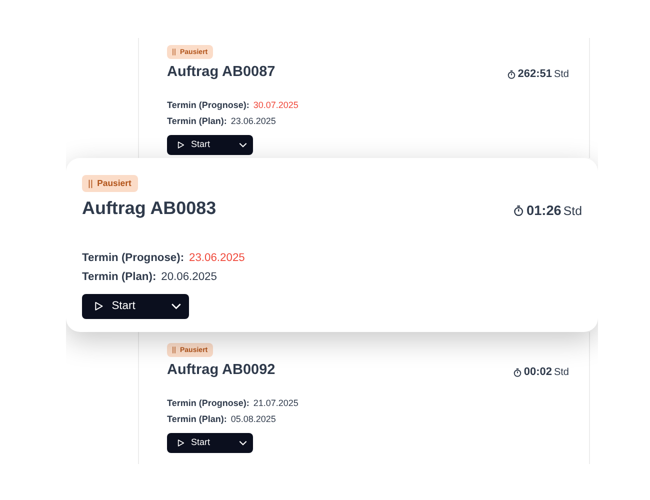 The width and height of the screenshot is (650, 500). Describe the element at coordinates (110, 183) in the screenshot. I see `status-badge: Pausiert` at that location.